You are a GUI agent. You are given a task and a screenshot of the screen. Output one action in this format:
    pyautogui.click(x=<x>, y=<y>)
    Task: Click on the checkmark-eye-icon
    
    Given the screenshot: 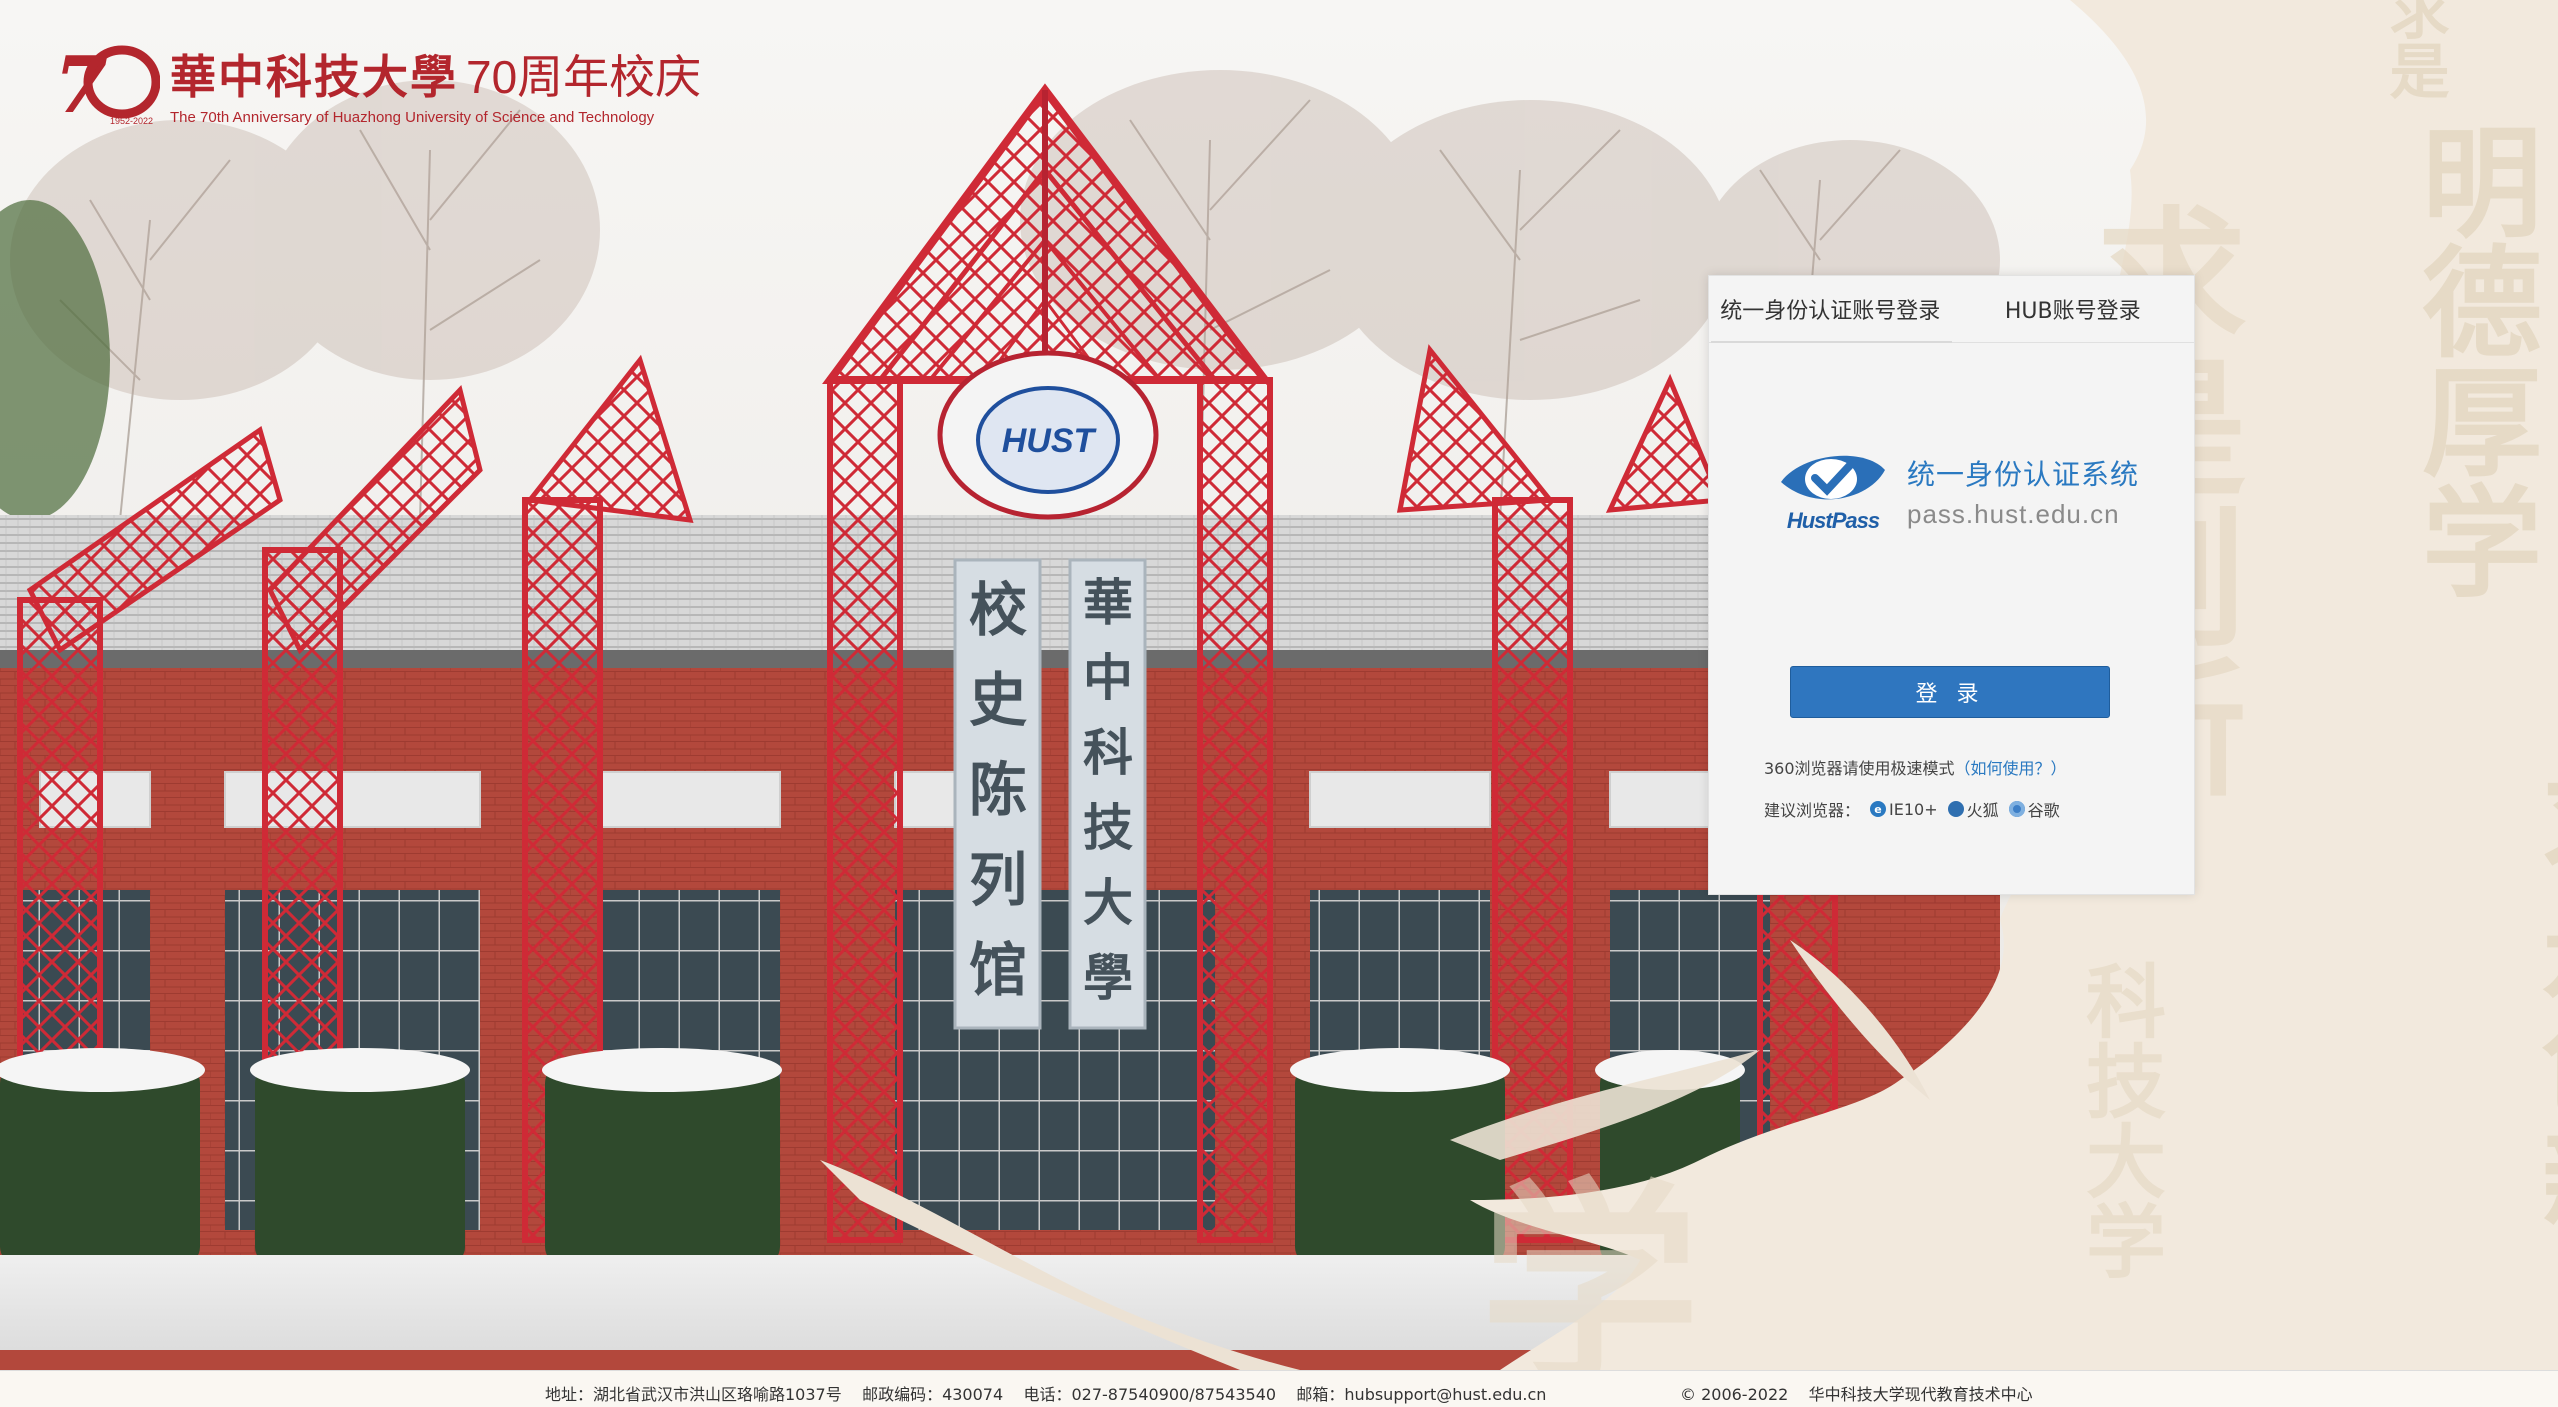 What is the action you would take?
    pyautogui.click(x=1833, y=477)
    